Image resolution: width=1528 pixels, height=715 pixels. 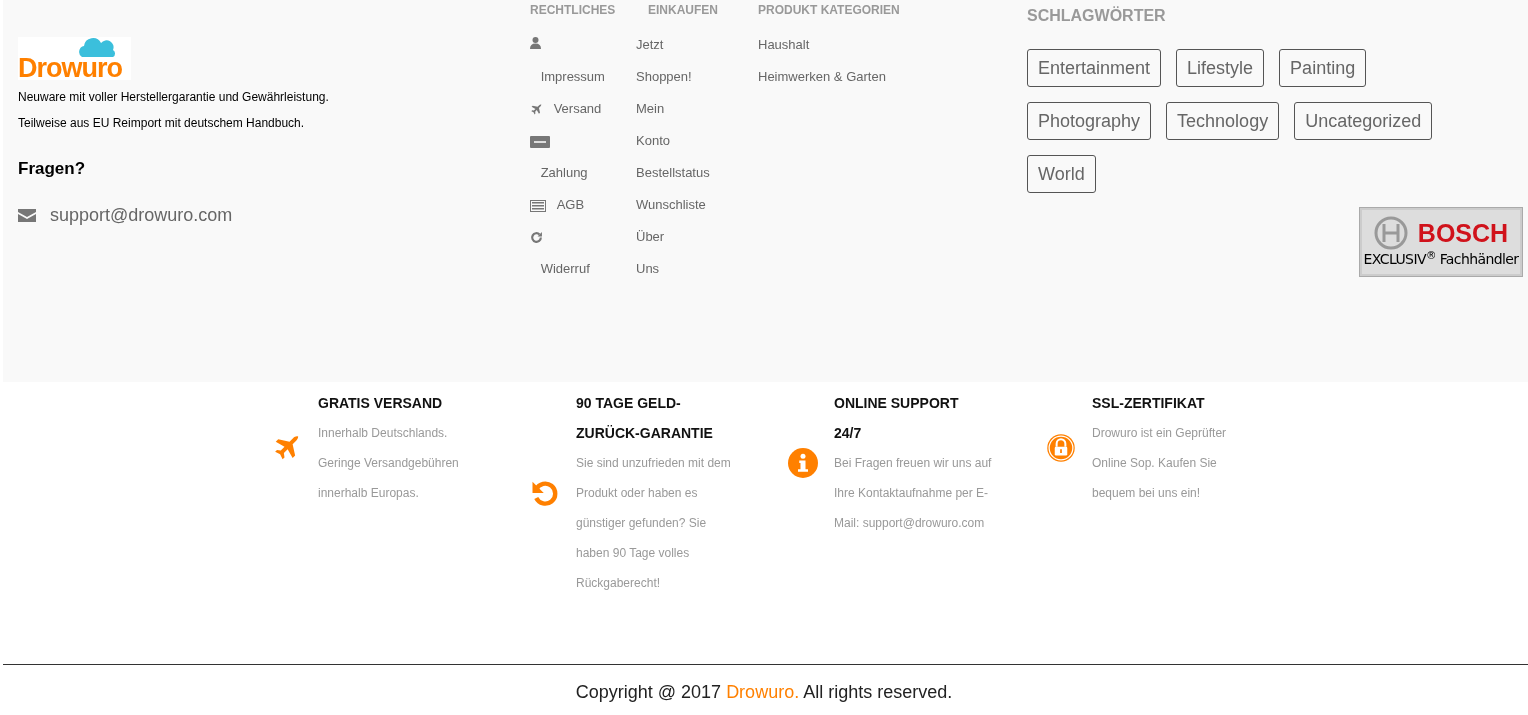 What do you see at coordinates (162, 123) in the screenshot?
I see `tagline-text: Teilweise aus EU Reimport mit deutschem Handbuch.` at bounding box center [162, 123].